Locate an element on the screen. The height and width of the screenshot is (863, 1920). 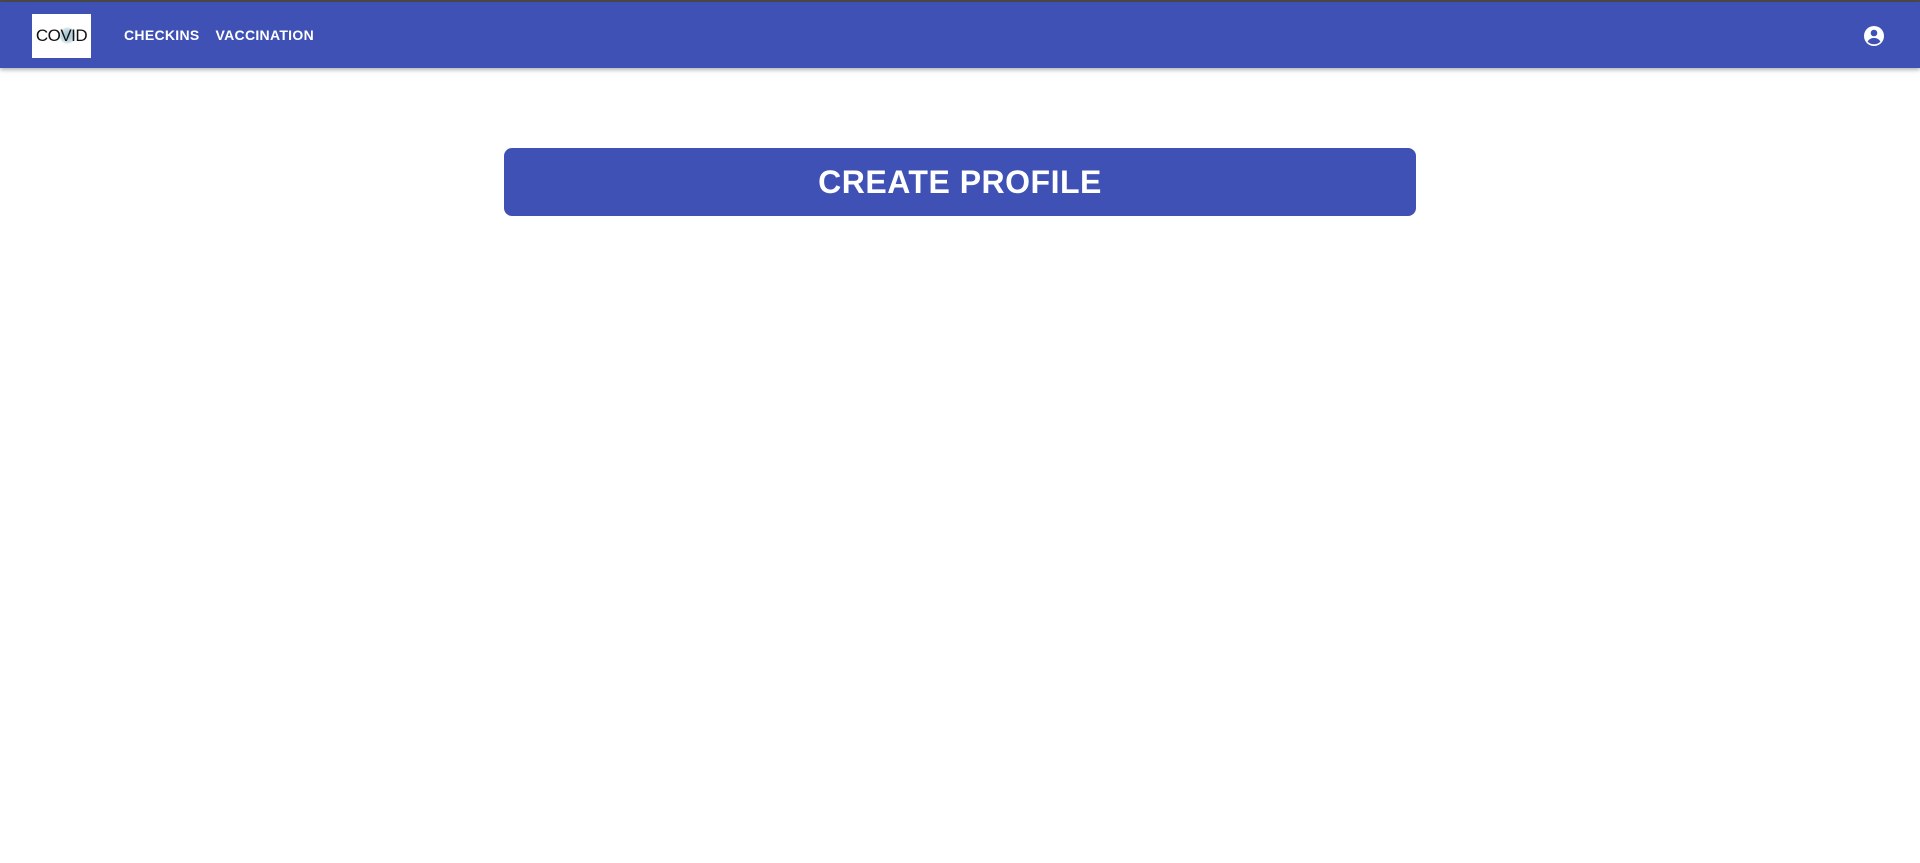
main-nav: CHECKINS VACCINATION is located at coordinates (219, 35).